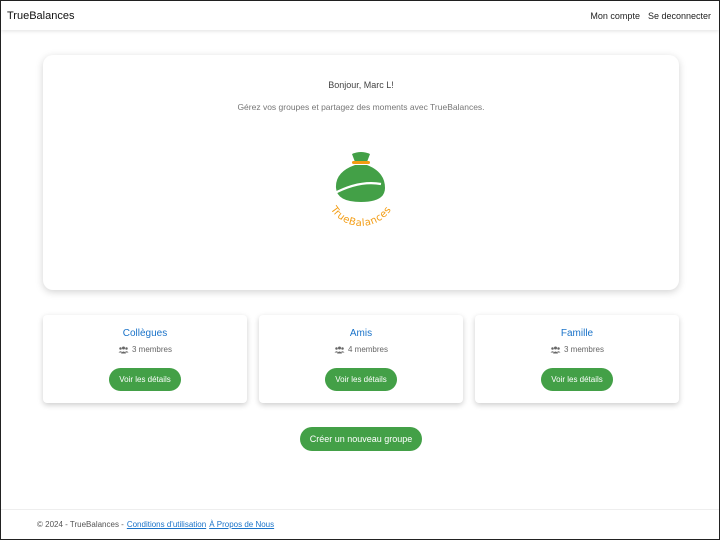 This screenshot has height=540, width=720. What do you see at coordinates (166, 524) in the screenshot?
I see `terms-link: Conditions d'utilisation` at bounding box center [166, 524].